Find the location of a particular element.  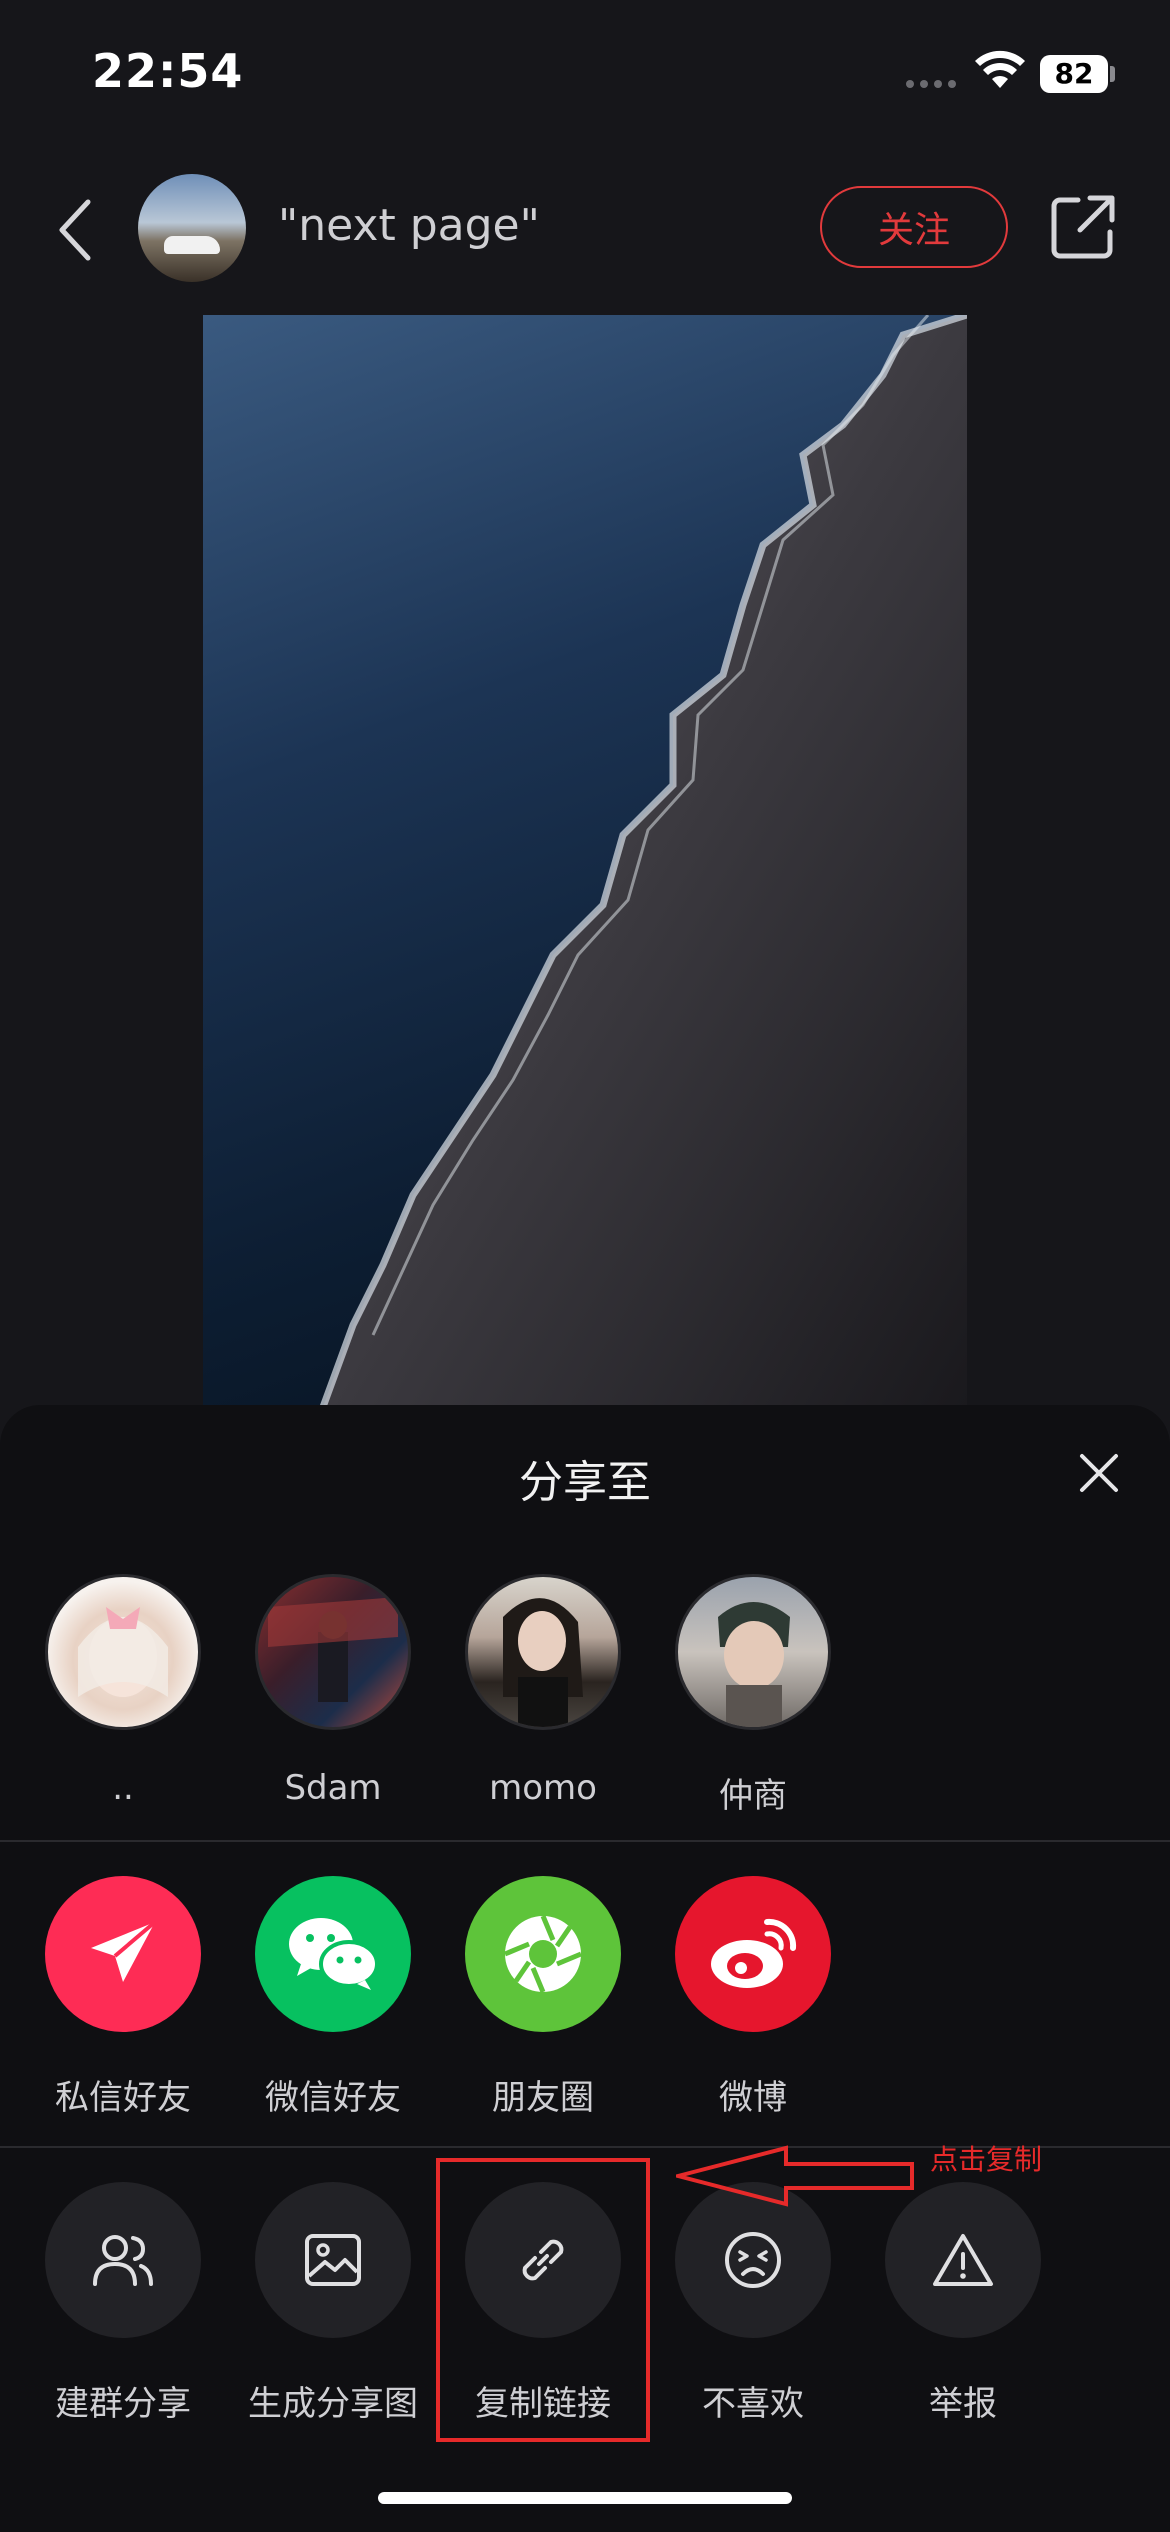

wifi-icon is located at coordinates (1000, 69).